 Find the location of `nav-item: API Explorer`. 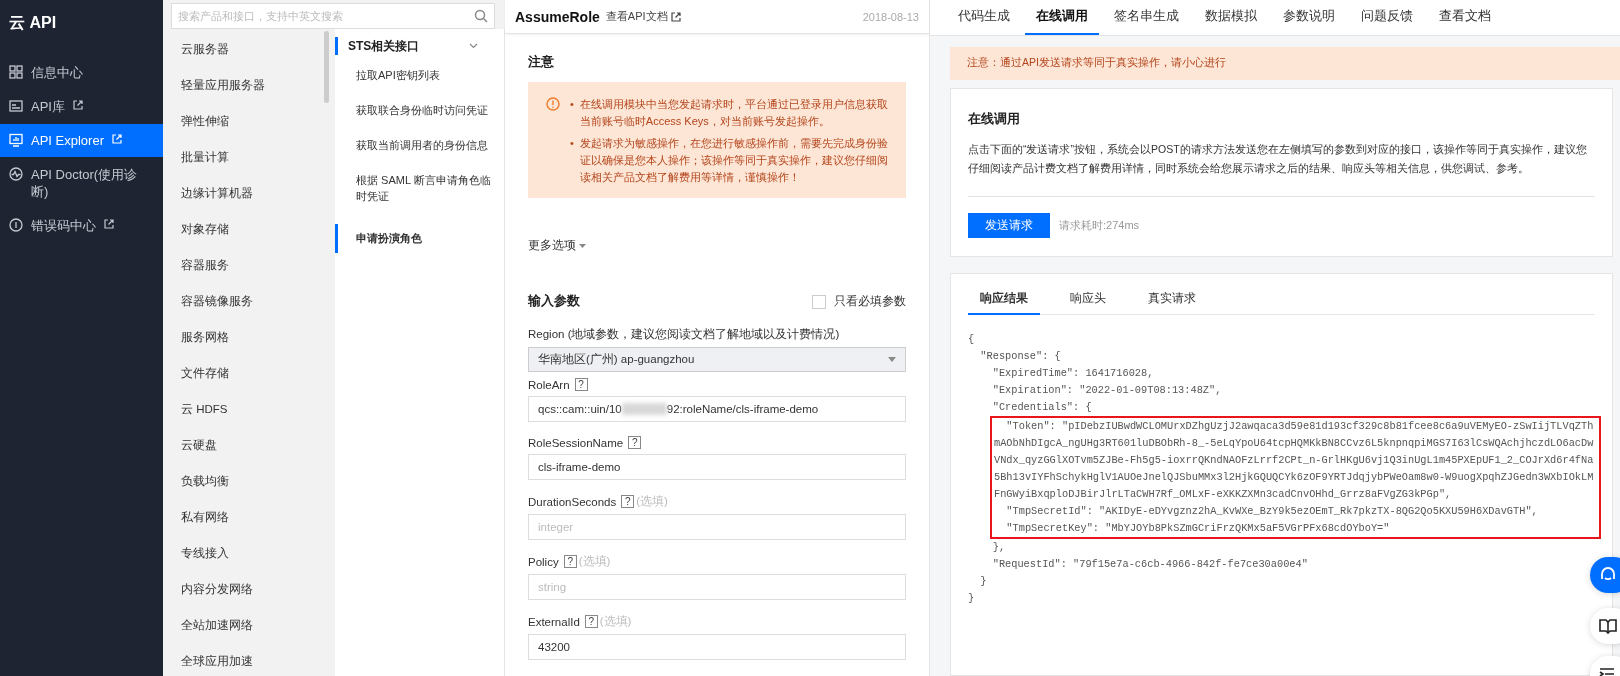

nav-item: API Explorer is located at coordinates (81, 140).